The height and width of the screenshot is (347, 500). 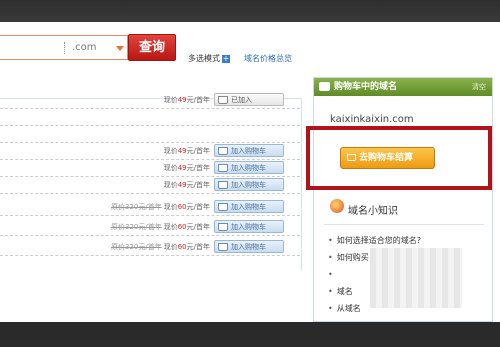 What do you see at coordinates (374, 240) in the screenshot?
I see `tips-item: 如何选择适合您的域名?` at bounding box center [374, 240].